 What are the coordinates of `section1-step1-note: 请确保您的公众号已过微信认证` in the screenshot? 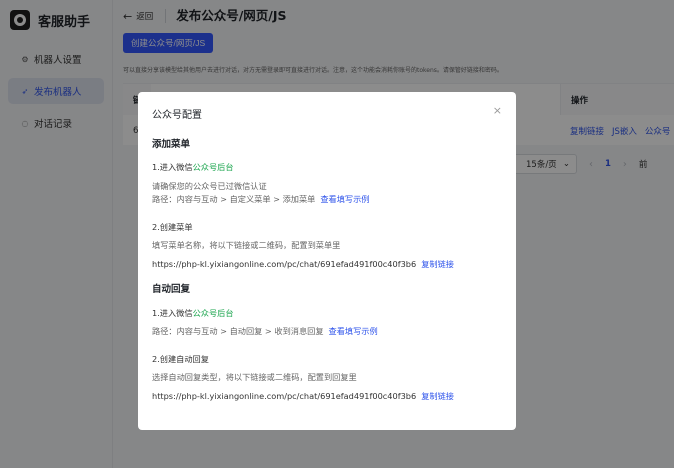 It's located at (209, 186).